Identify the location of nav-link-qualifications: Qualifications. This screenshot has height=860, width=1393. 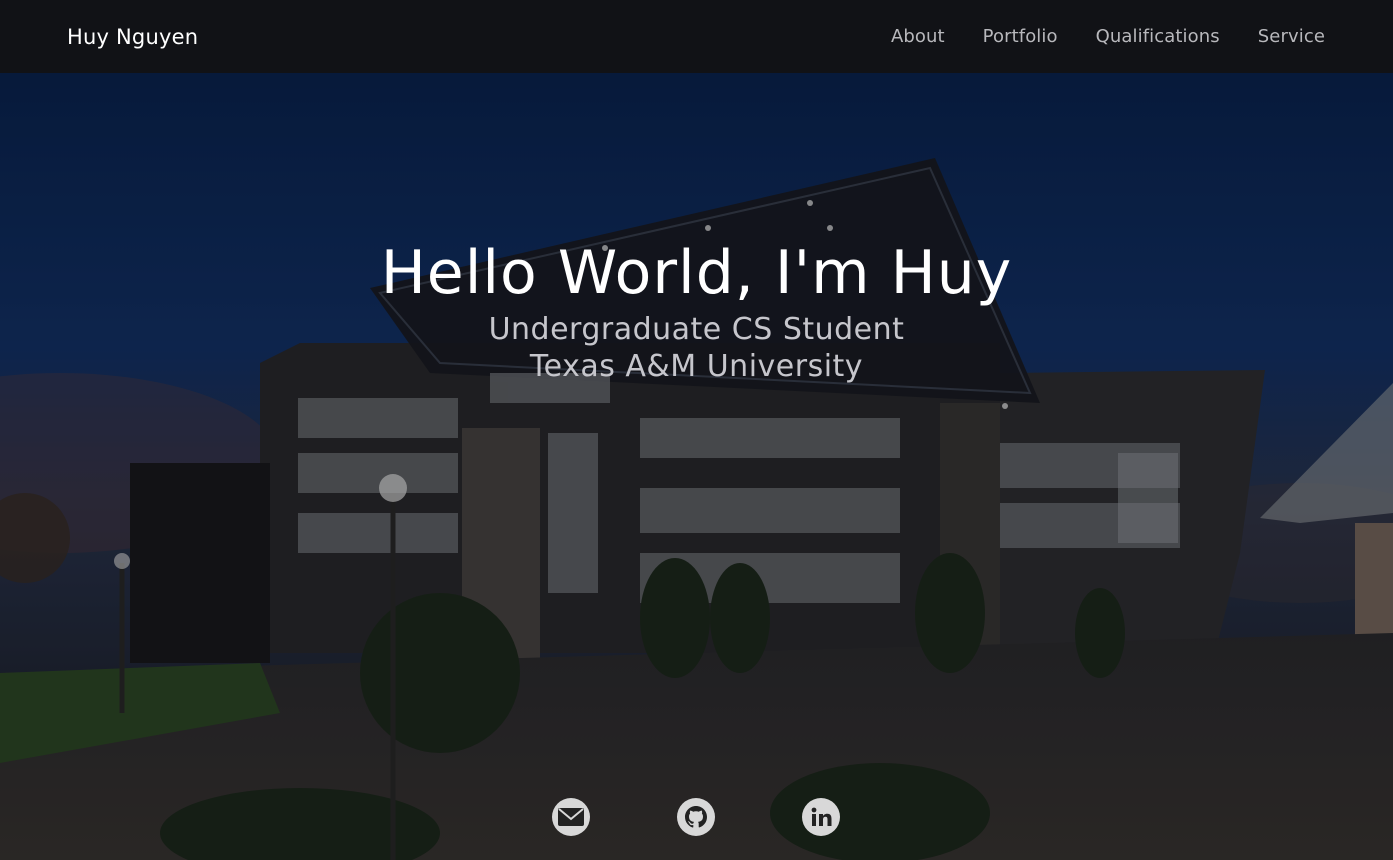
(1158, 36).